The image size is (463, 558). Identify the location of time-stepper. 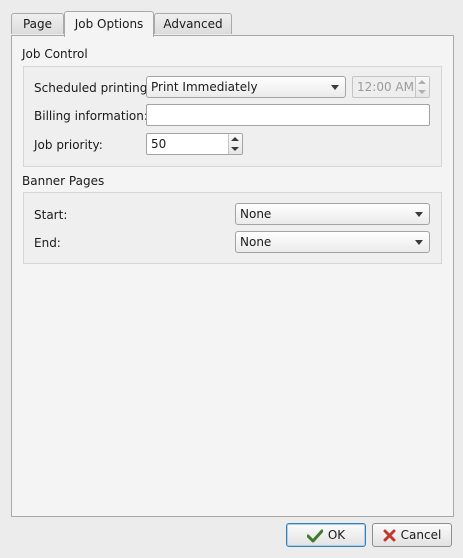
(422, 87).